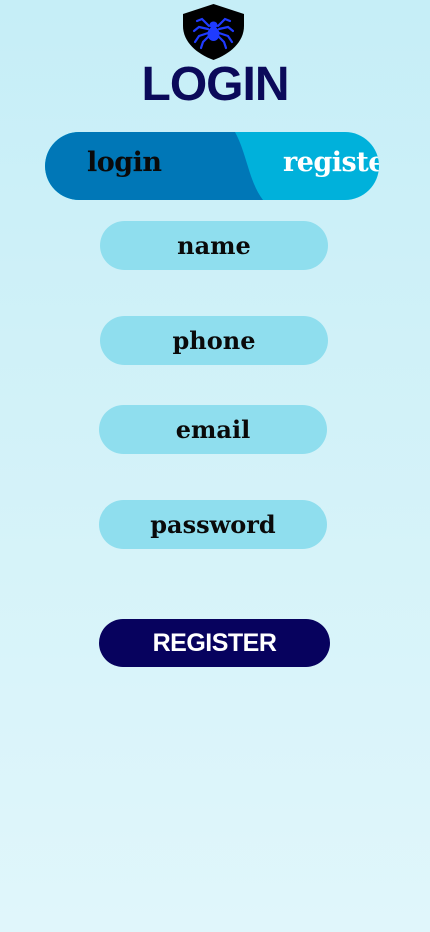  What do you see at coordinates (214, 340) in the screenshot?
I see `phone-input` at bounding box center [214, 340].